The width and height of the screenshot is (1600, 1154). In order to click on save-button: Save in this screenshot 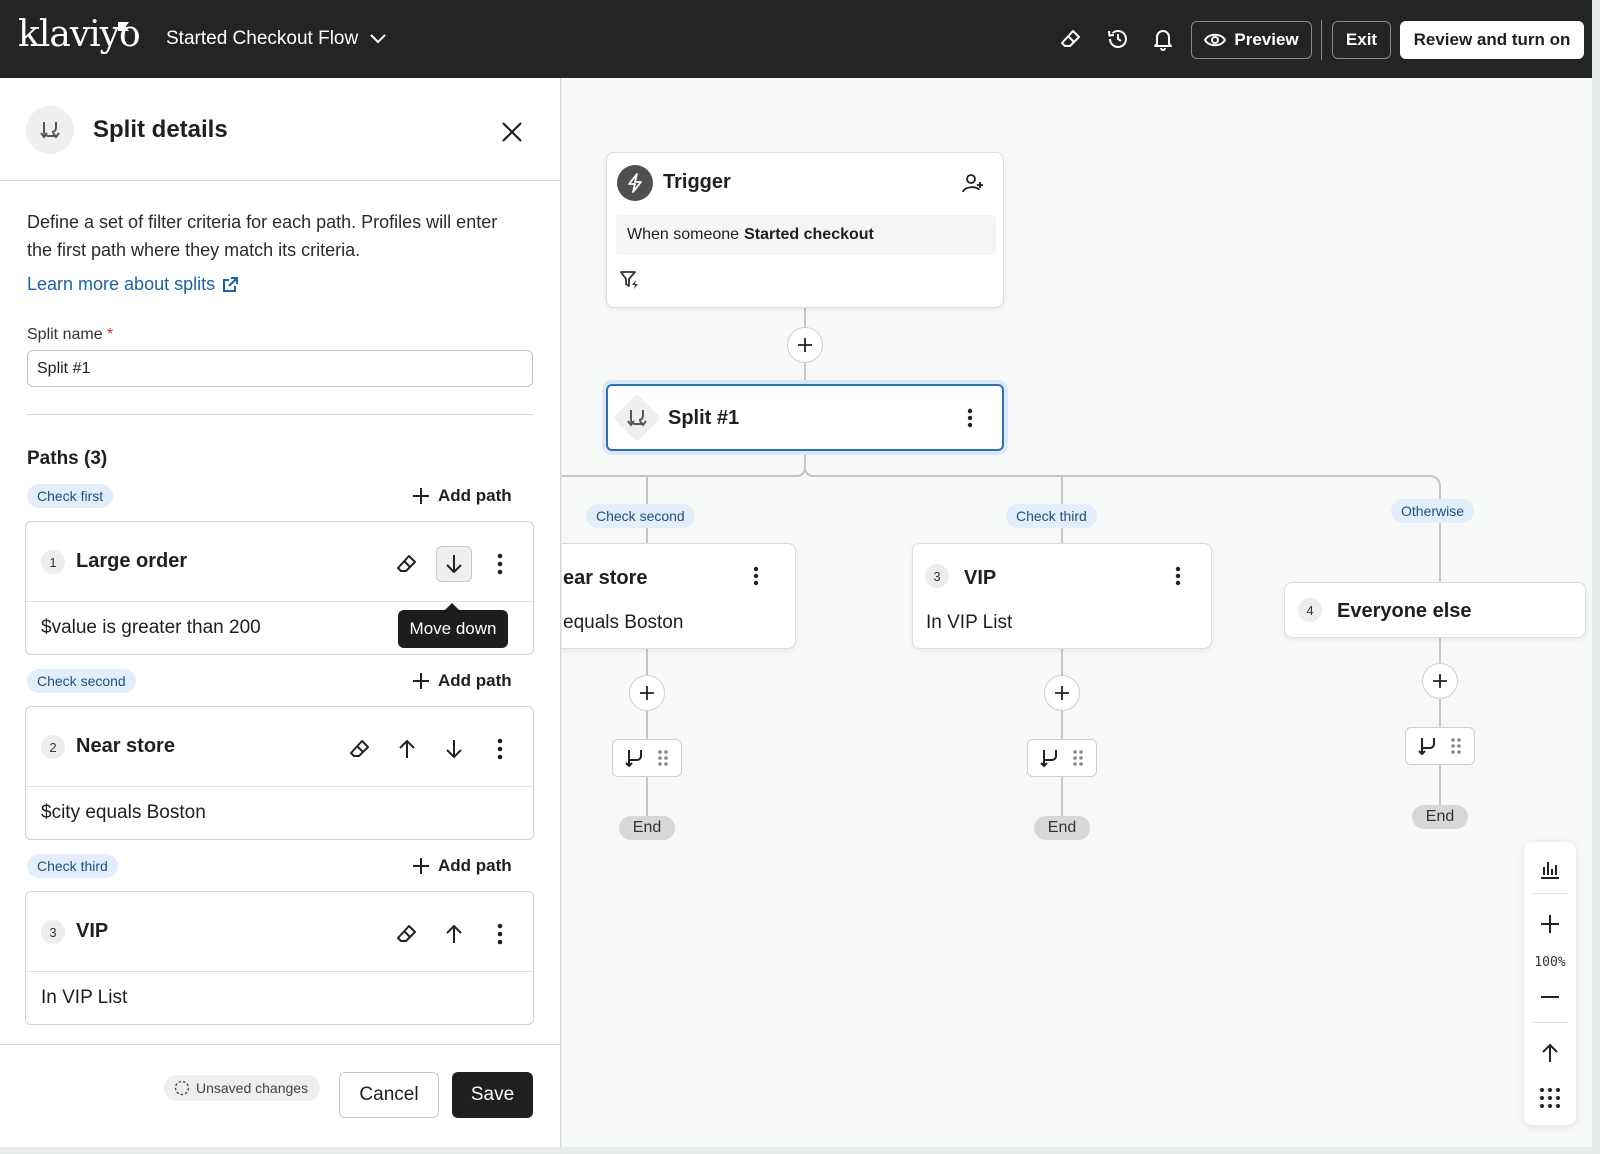, I will do `click(492, 1095)`.